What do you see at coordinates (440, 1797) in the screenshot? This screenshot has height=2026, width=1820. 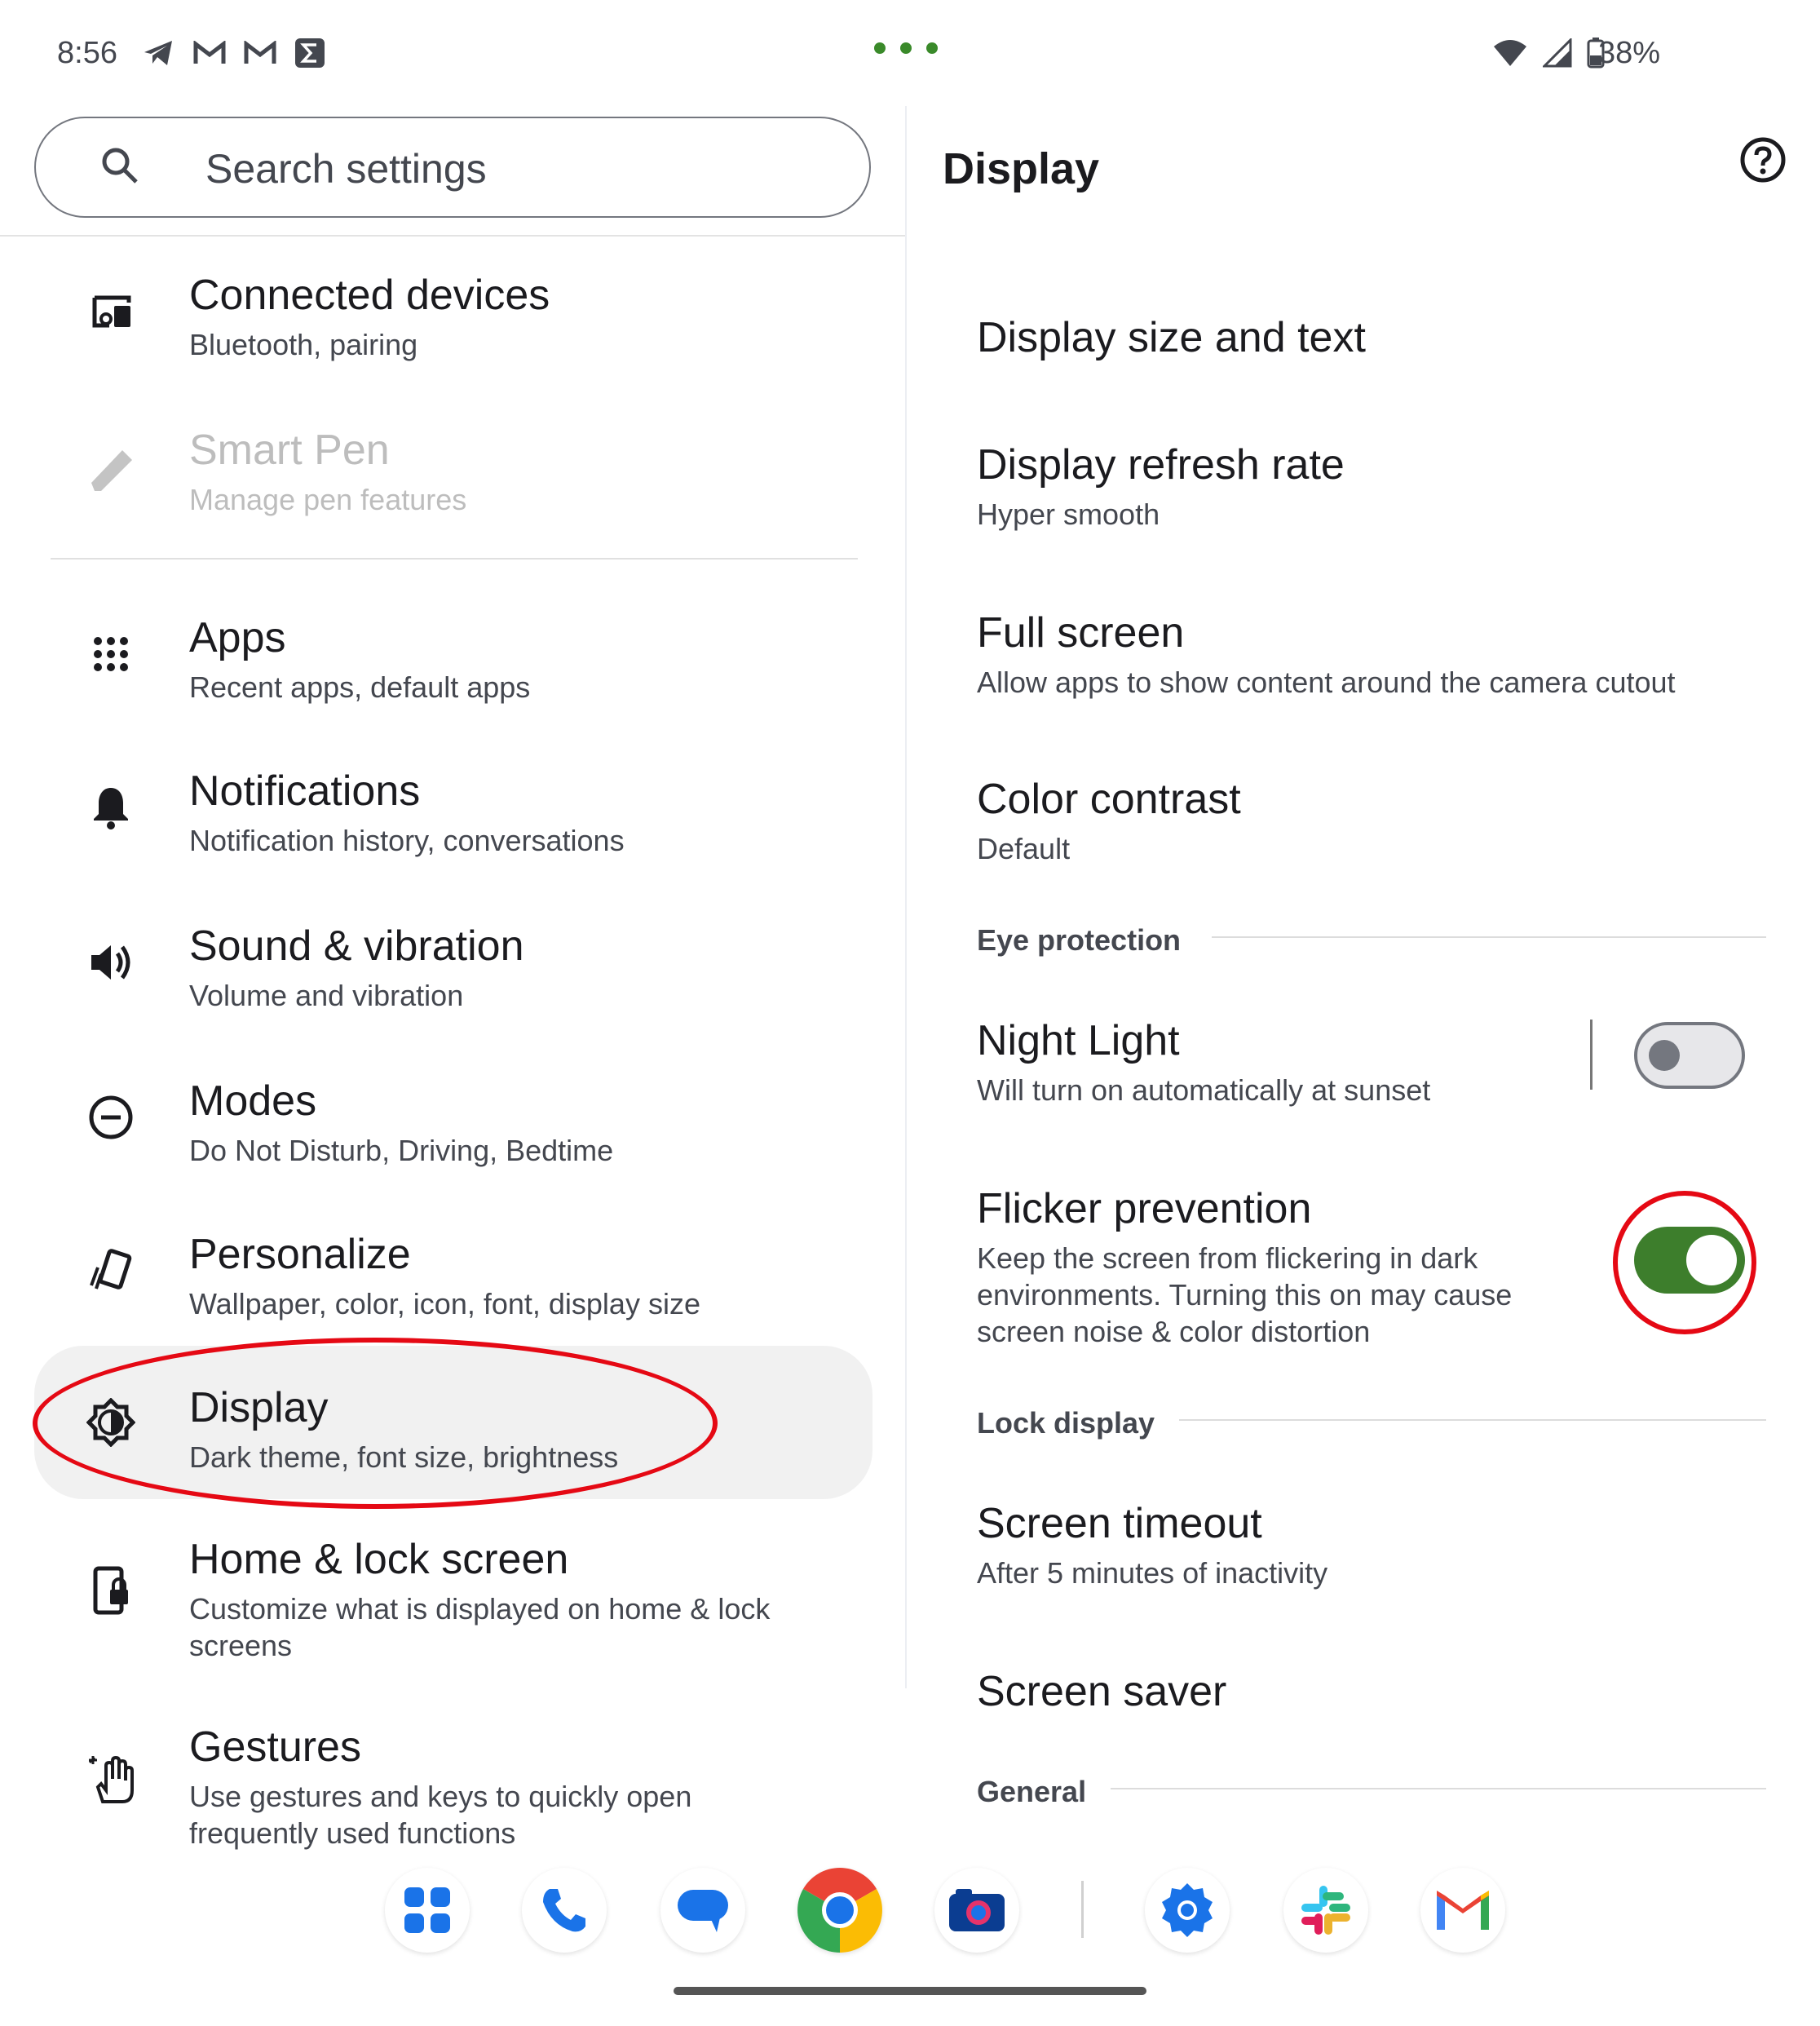 I see `menu-item-subtitle: Use gestures and keys to quickly open` at bounding box center [440, 1797].